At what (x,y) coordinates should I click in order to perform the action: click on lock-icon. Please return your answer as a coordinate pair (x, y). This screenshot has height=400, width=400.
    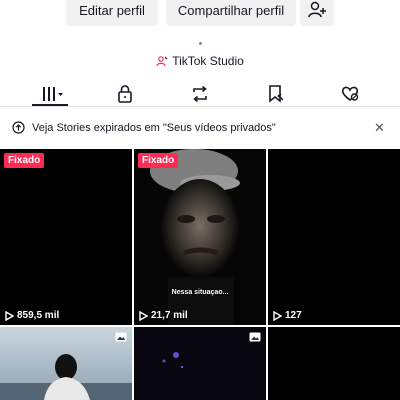
    Looking at the image, I should click on (125, 94).